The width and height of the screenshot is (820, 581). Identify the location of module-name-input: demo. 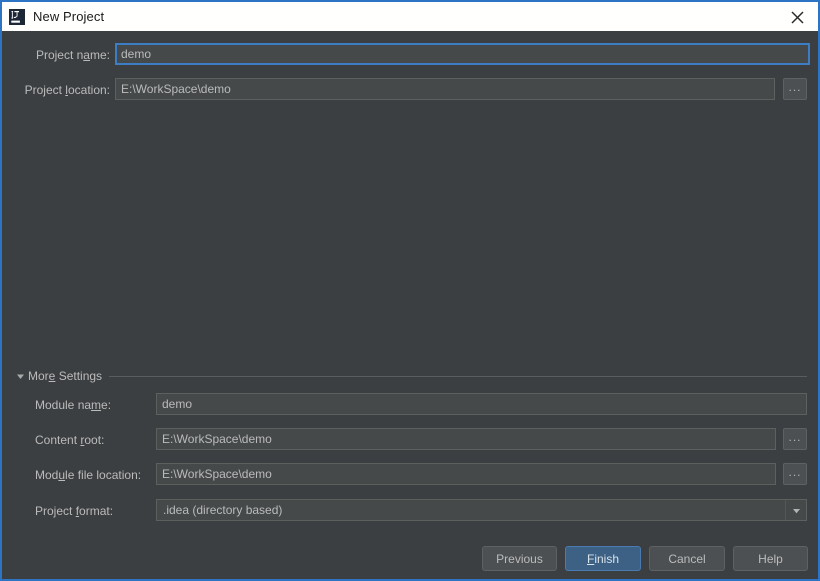
(481, 404).